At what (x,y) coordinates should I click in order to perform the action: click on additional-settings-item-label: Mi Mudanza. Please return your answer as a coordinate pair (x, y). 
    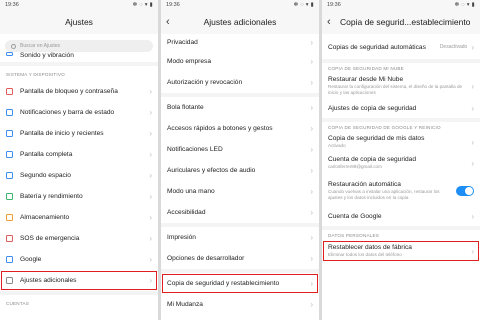
    Looking at the image, I should click on (185, 304).